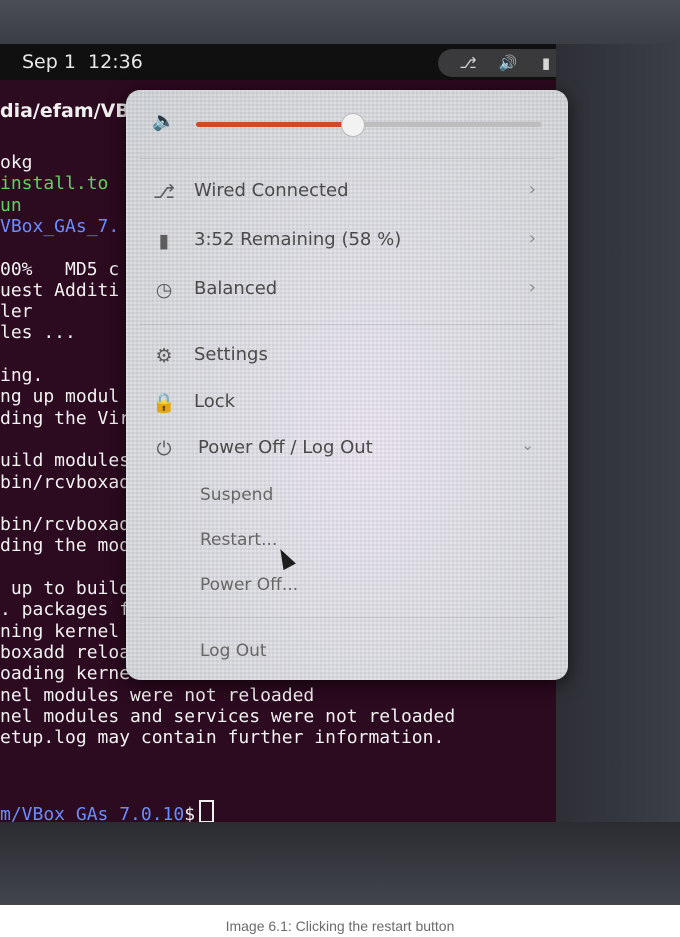  What do you see at coordinates (340, 926) in the screenshot?
I see `image-caption: Image 6.1: Clicking the restart button` at bounding box center [340, 926].